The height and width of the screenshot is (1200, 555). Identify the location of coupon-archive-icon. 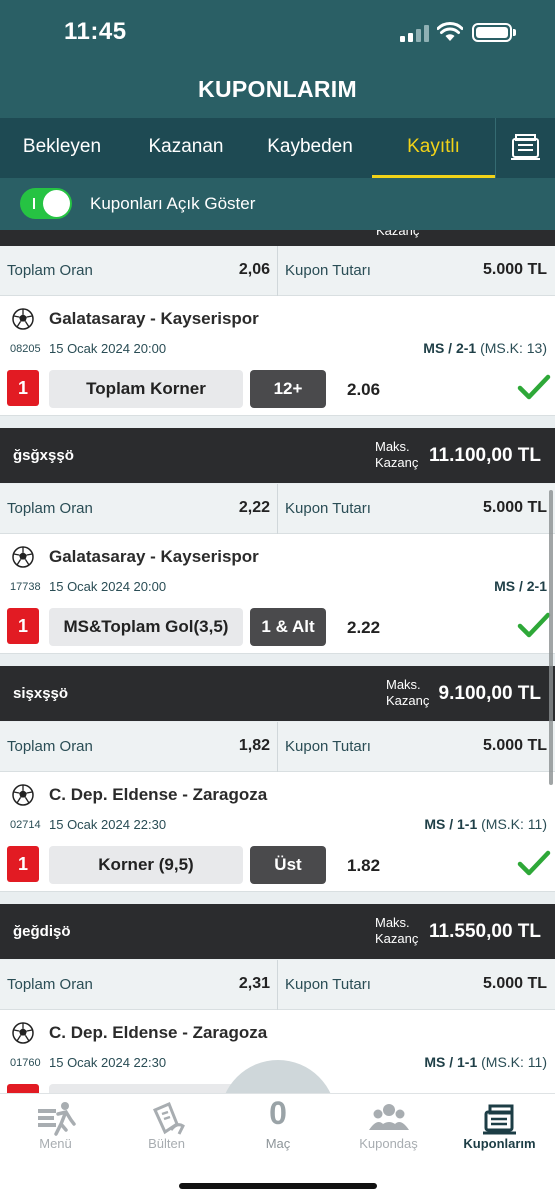
(525, 147).